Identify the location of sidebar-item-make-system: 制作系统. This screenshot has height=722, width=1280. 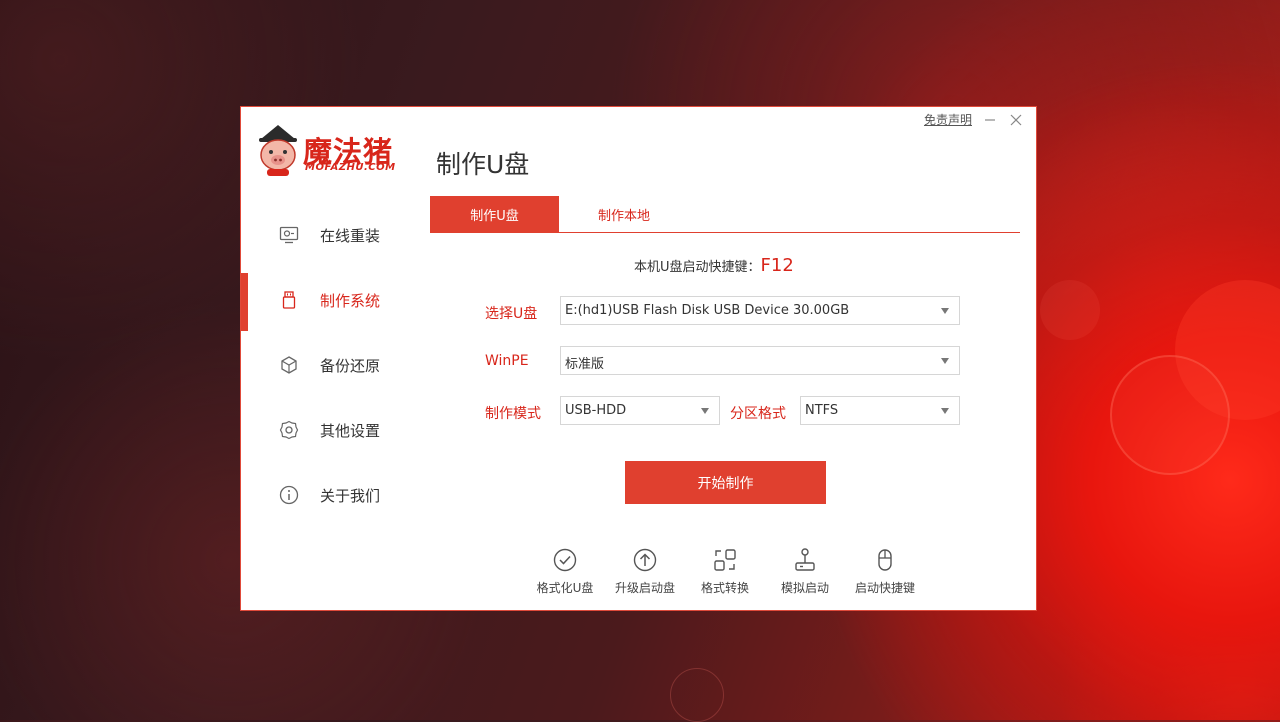
(331, 300).